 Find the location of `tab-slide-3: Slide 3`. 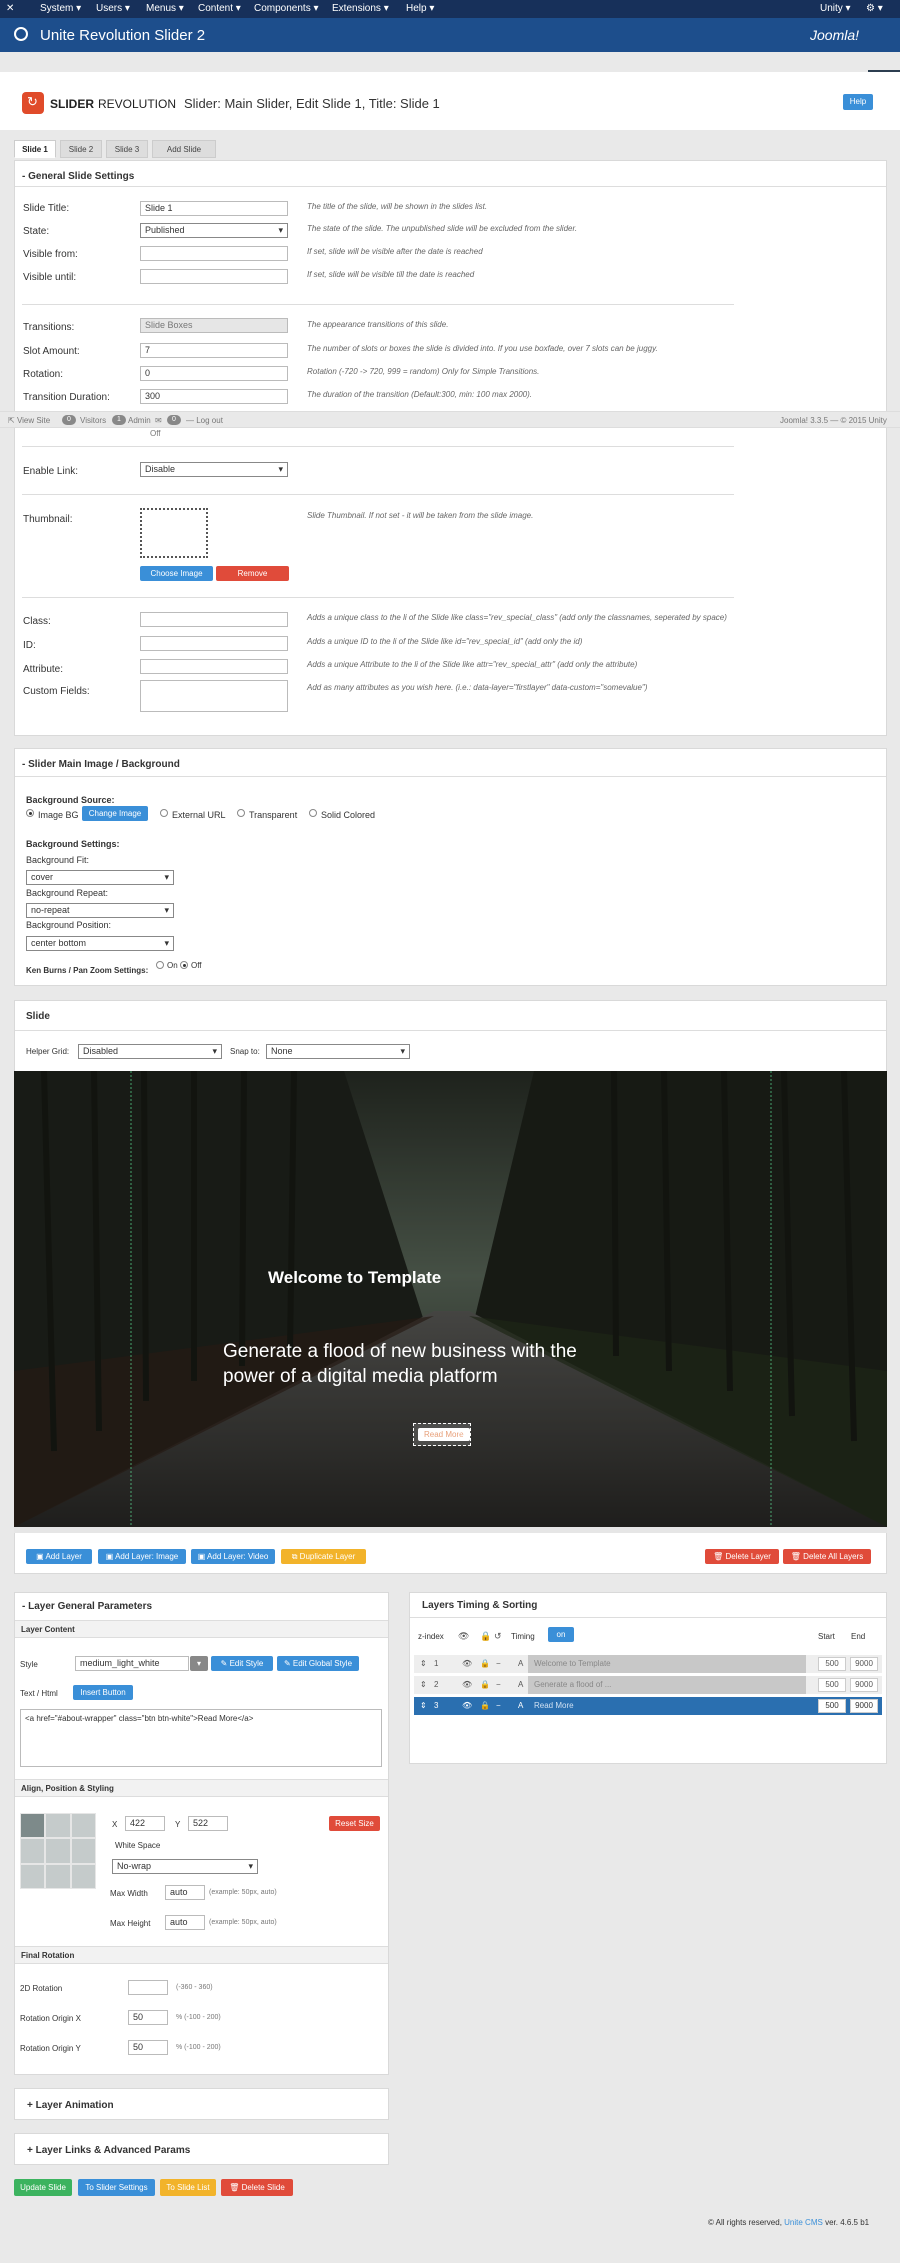

tab-slide-3: Slide 3 is located at coordinates (127, 149).